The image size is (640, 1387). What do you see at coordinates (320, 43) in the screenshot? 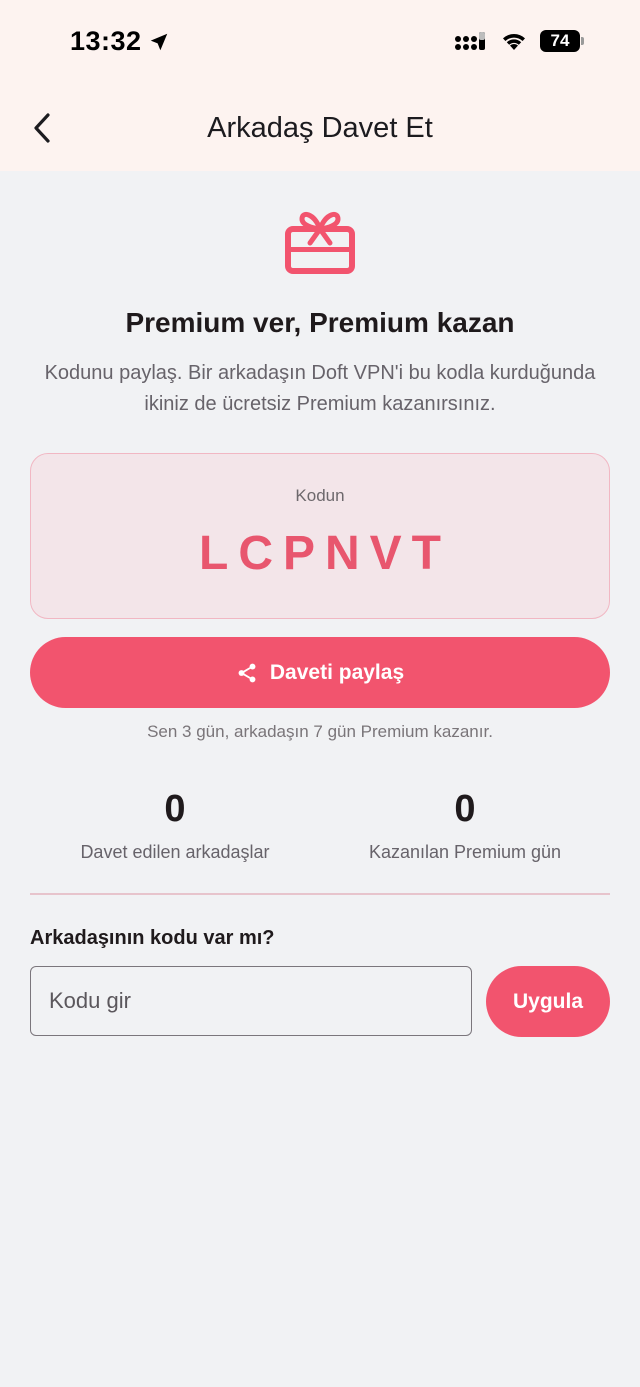
I see `status-bar: 13:32 74` at bounding box center [320, 43].